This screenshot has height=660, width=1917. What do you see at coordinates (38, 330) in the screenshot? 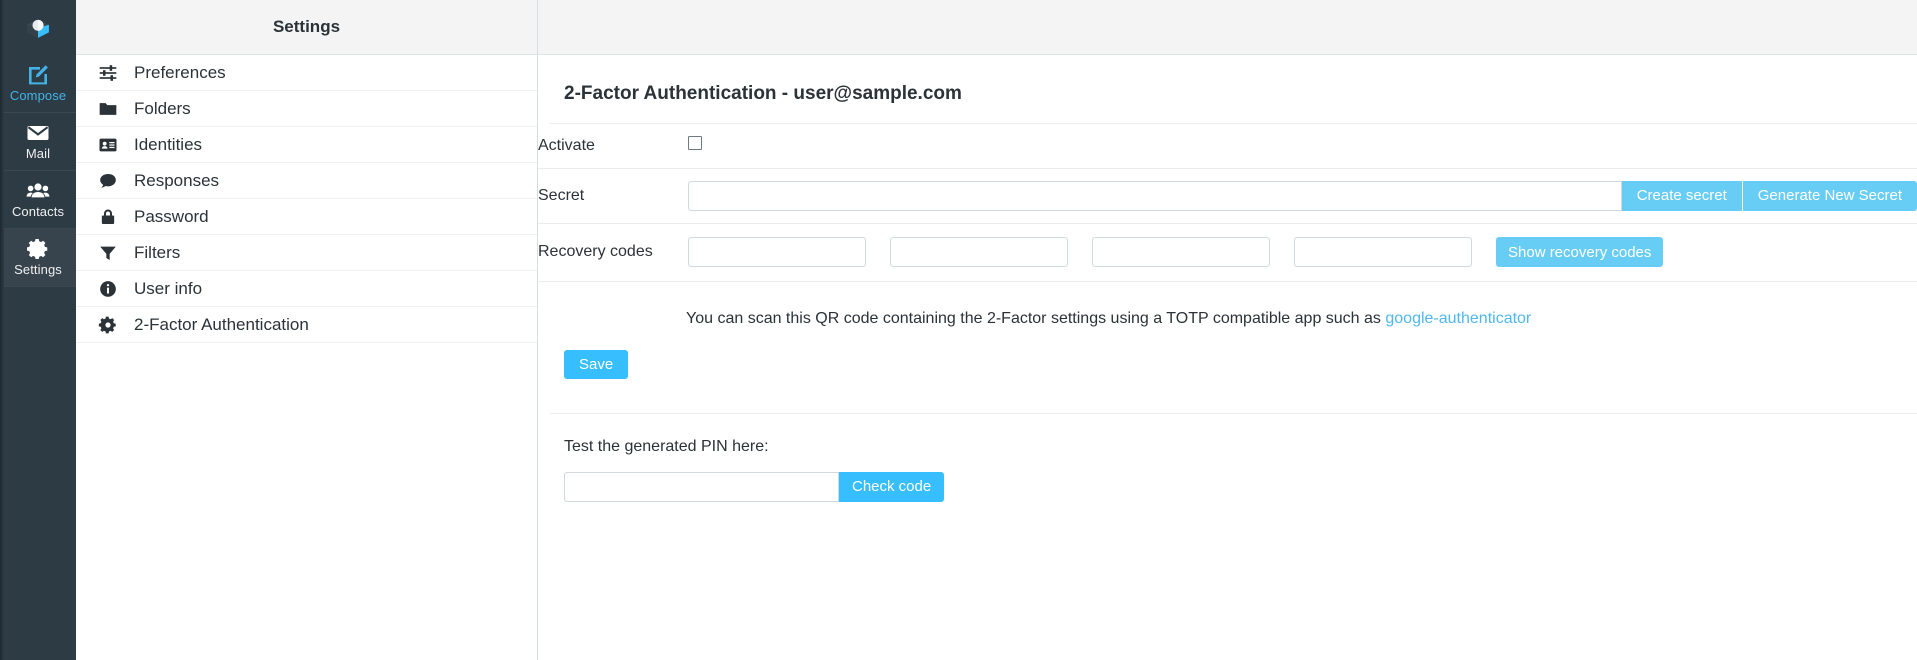
I see `app-taskbar: Compose Mail Contacts Settings` at bounding box center [38, 330].